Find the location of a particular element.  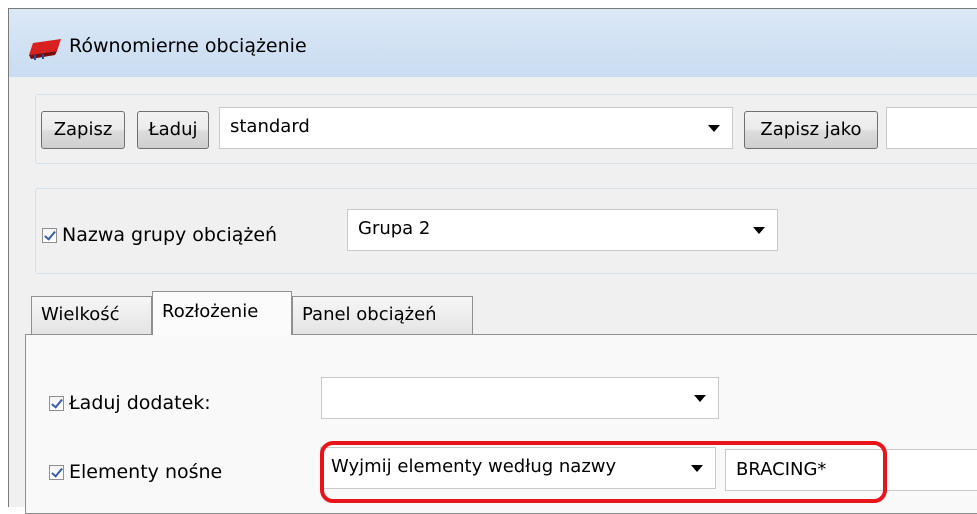

load-additional-checkbox is located at coordinates (56, 403).